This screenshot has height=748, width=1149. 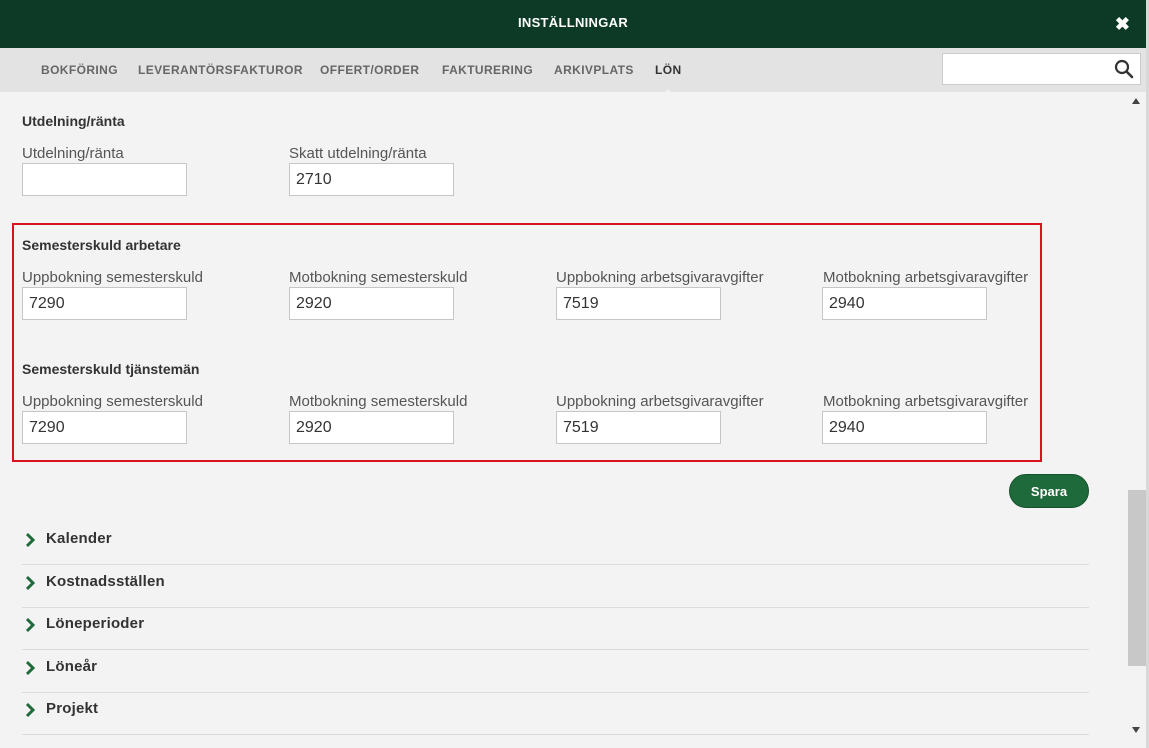 What do you see at coordinates (371, 303) in the screenshot?
I see `workers-holiday-credit-input` at bounding box center [371, 303].